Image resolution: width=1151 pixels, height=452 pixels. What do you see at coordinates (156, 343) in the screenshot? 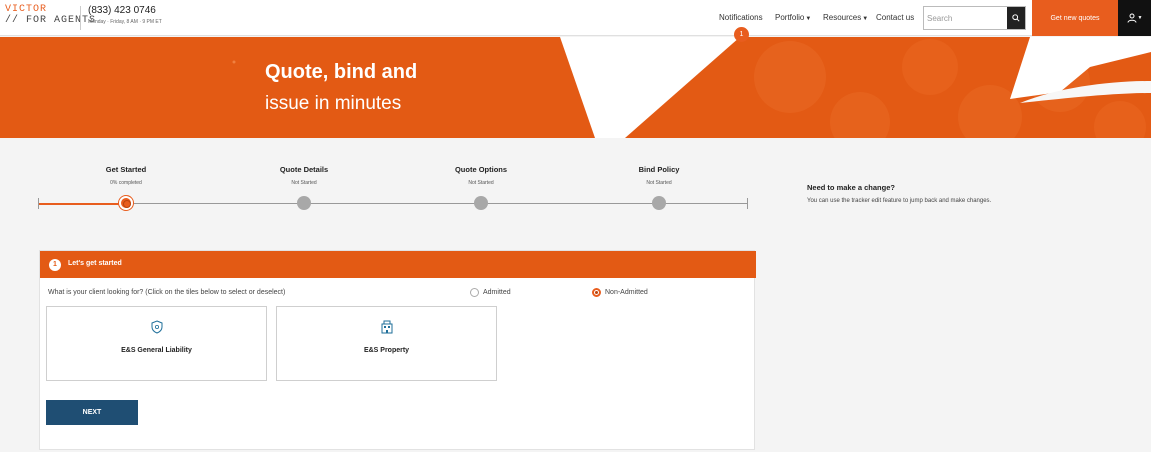
I see `tile-es-general-liability: E&S General Liability` at bounding box center [156, 343].